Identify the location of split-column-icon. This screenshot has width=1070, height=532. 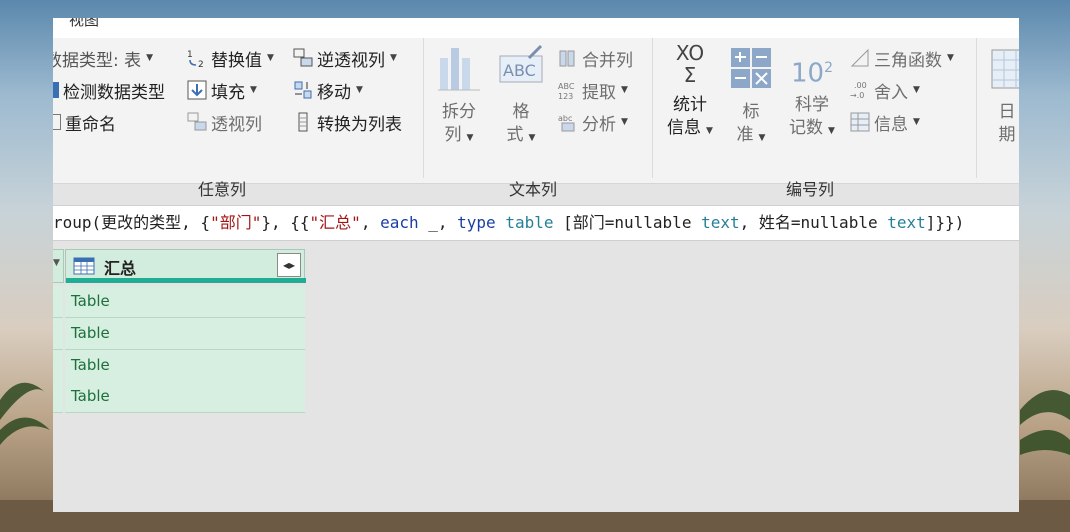
(459, 69).